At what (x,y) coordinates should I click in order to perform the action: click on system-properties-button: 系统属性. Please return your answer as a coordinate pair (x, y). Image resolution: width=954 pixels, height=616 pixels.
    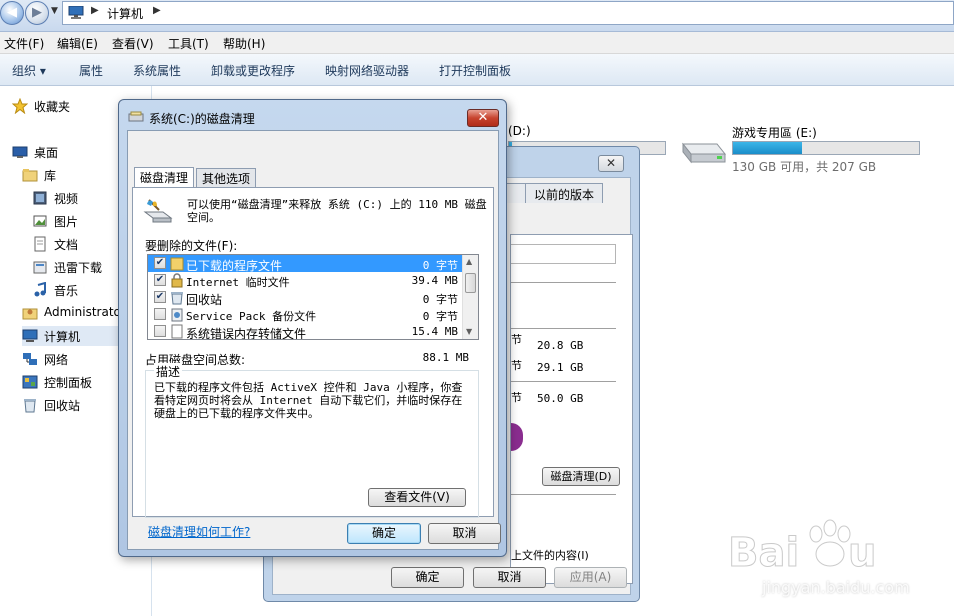
    Looking at the image, I should click on (157, 70).